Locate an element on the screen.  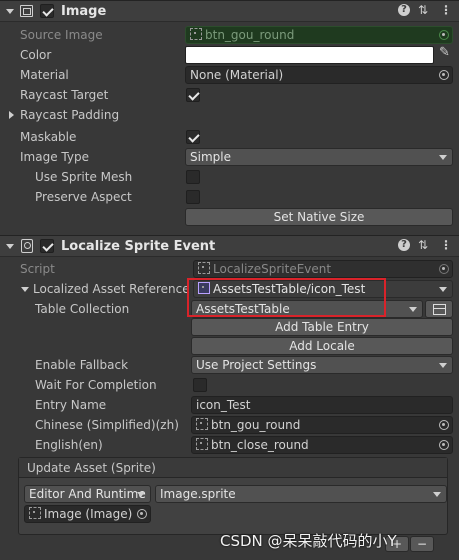
color-label: Color is located at coordinates (36, 55).